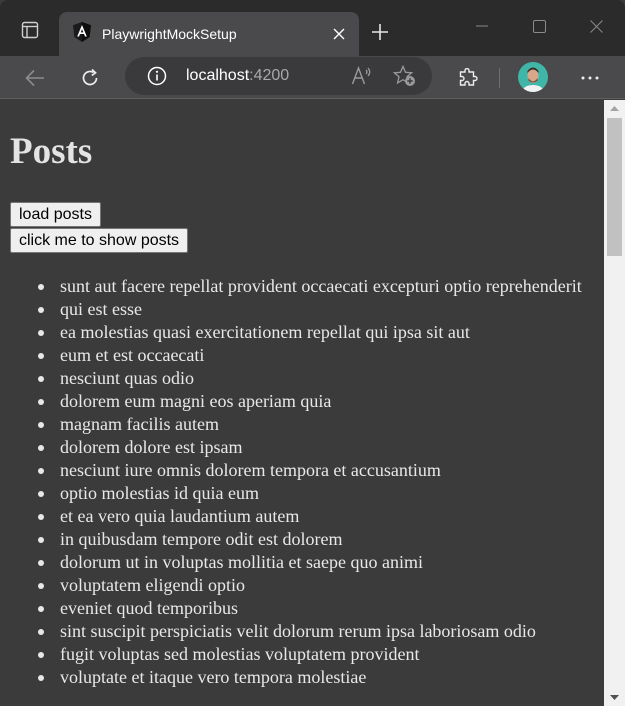 The image size is (625, 706). I want to click on list-item: voluptatem eligendi optio, so click(302, 585).